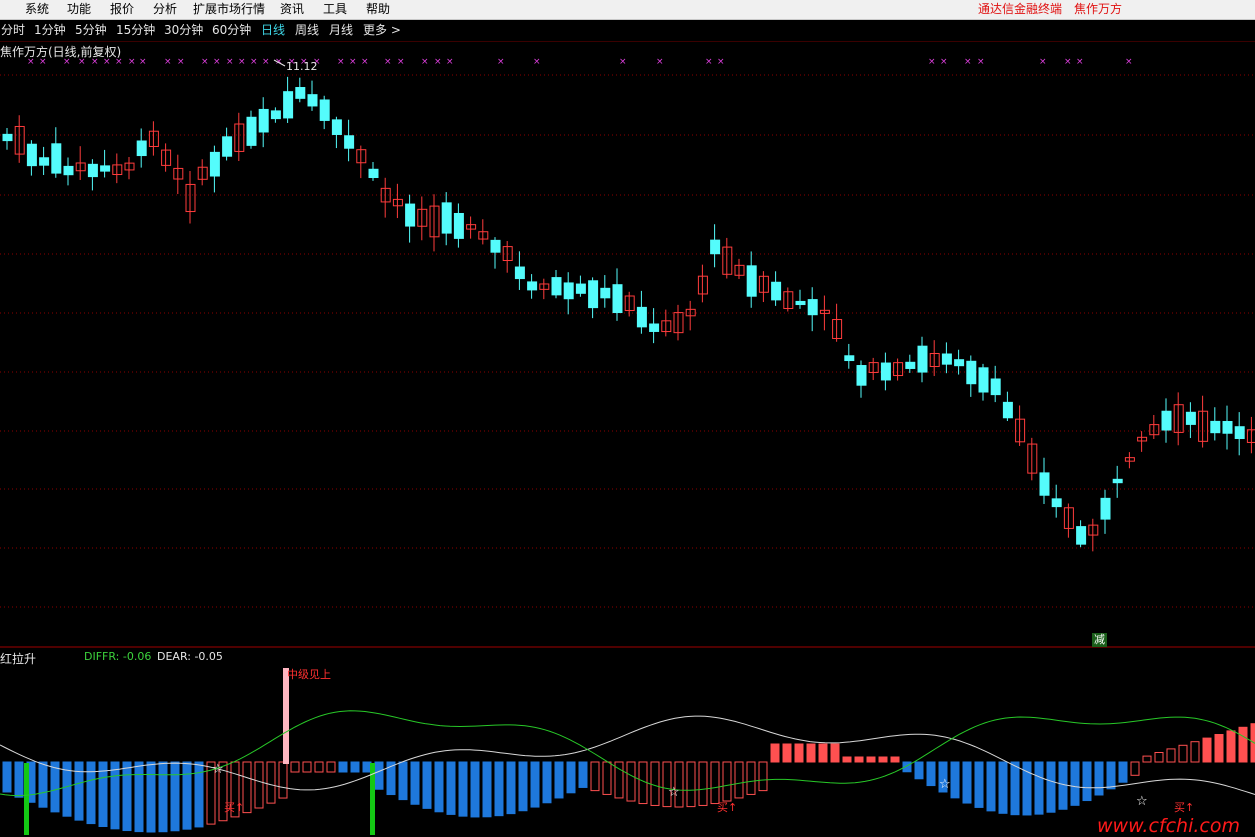 This screenshot has height=837, width=1255. Describe the element at coordinates (234, 807) in the screenshot. I see `buy-label: 买↑` at that location.